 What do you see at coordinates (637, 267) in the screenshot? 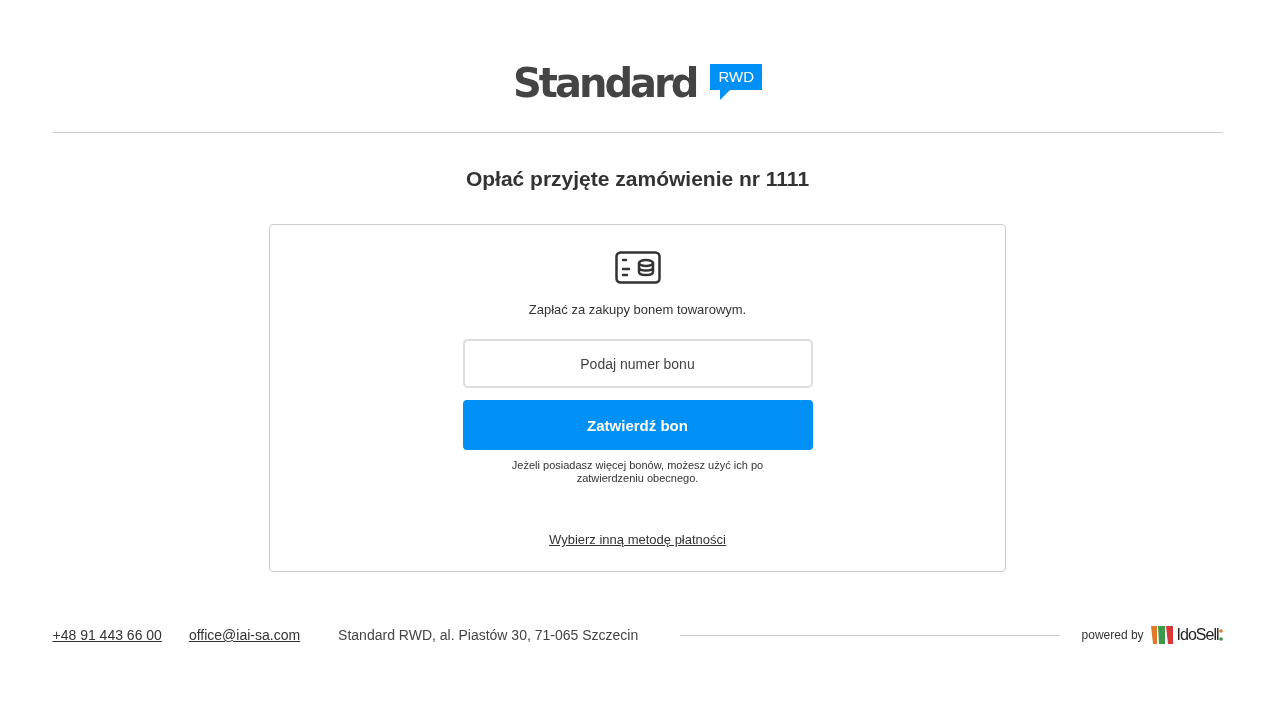
I see `voucher-card-icon` at bounding box center [637, 267].